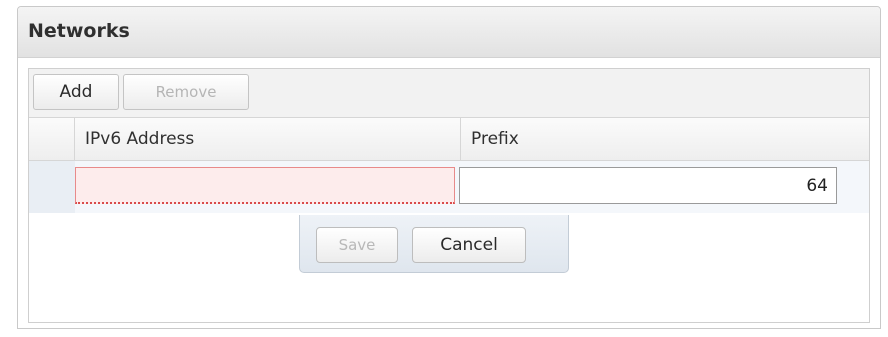 The height and width of the screenshot is (337, 888). Describe the element at coordinates (76, 92) in the screenshot. I see `add-button: Add` at that location.